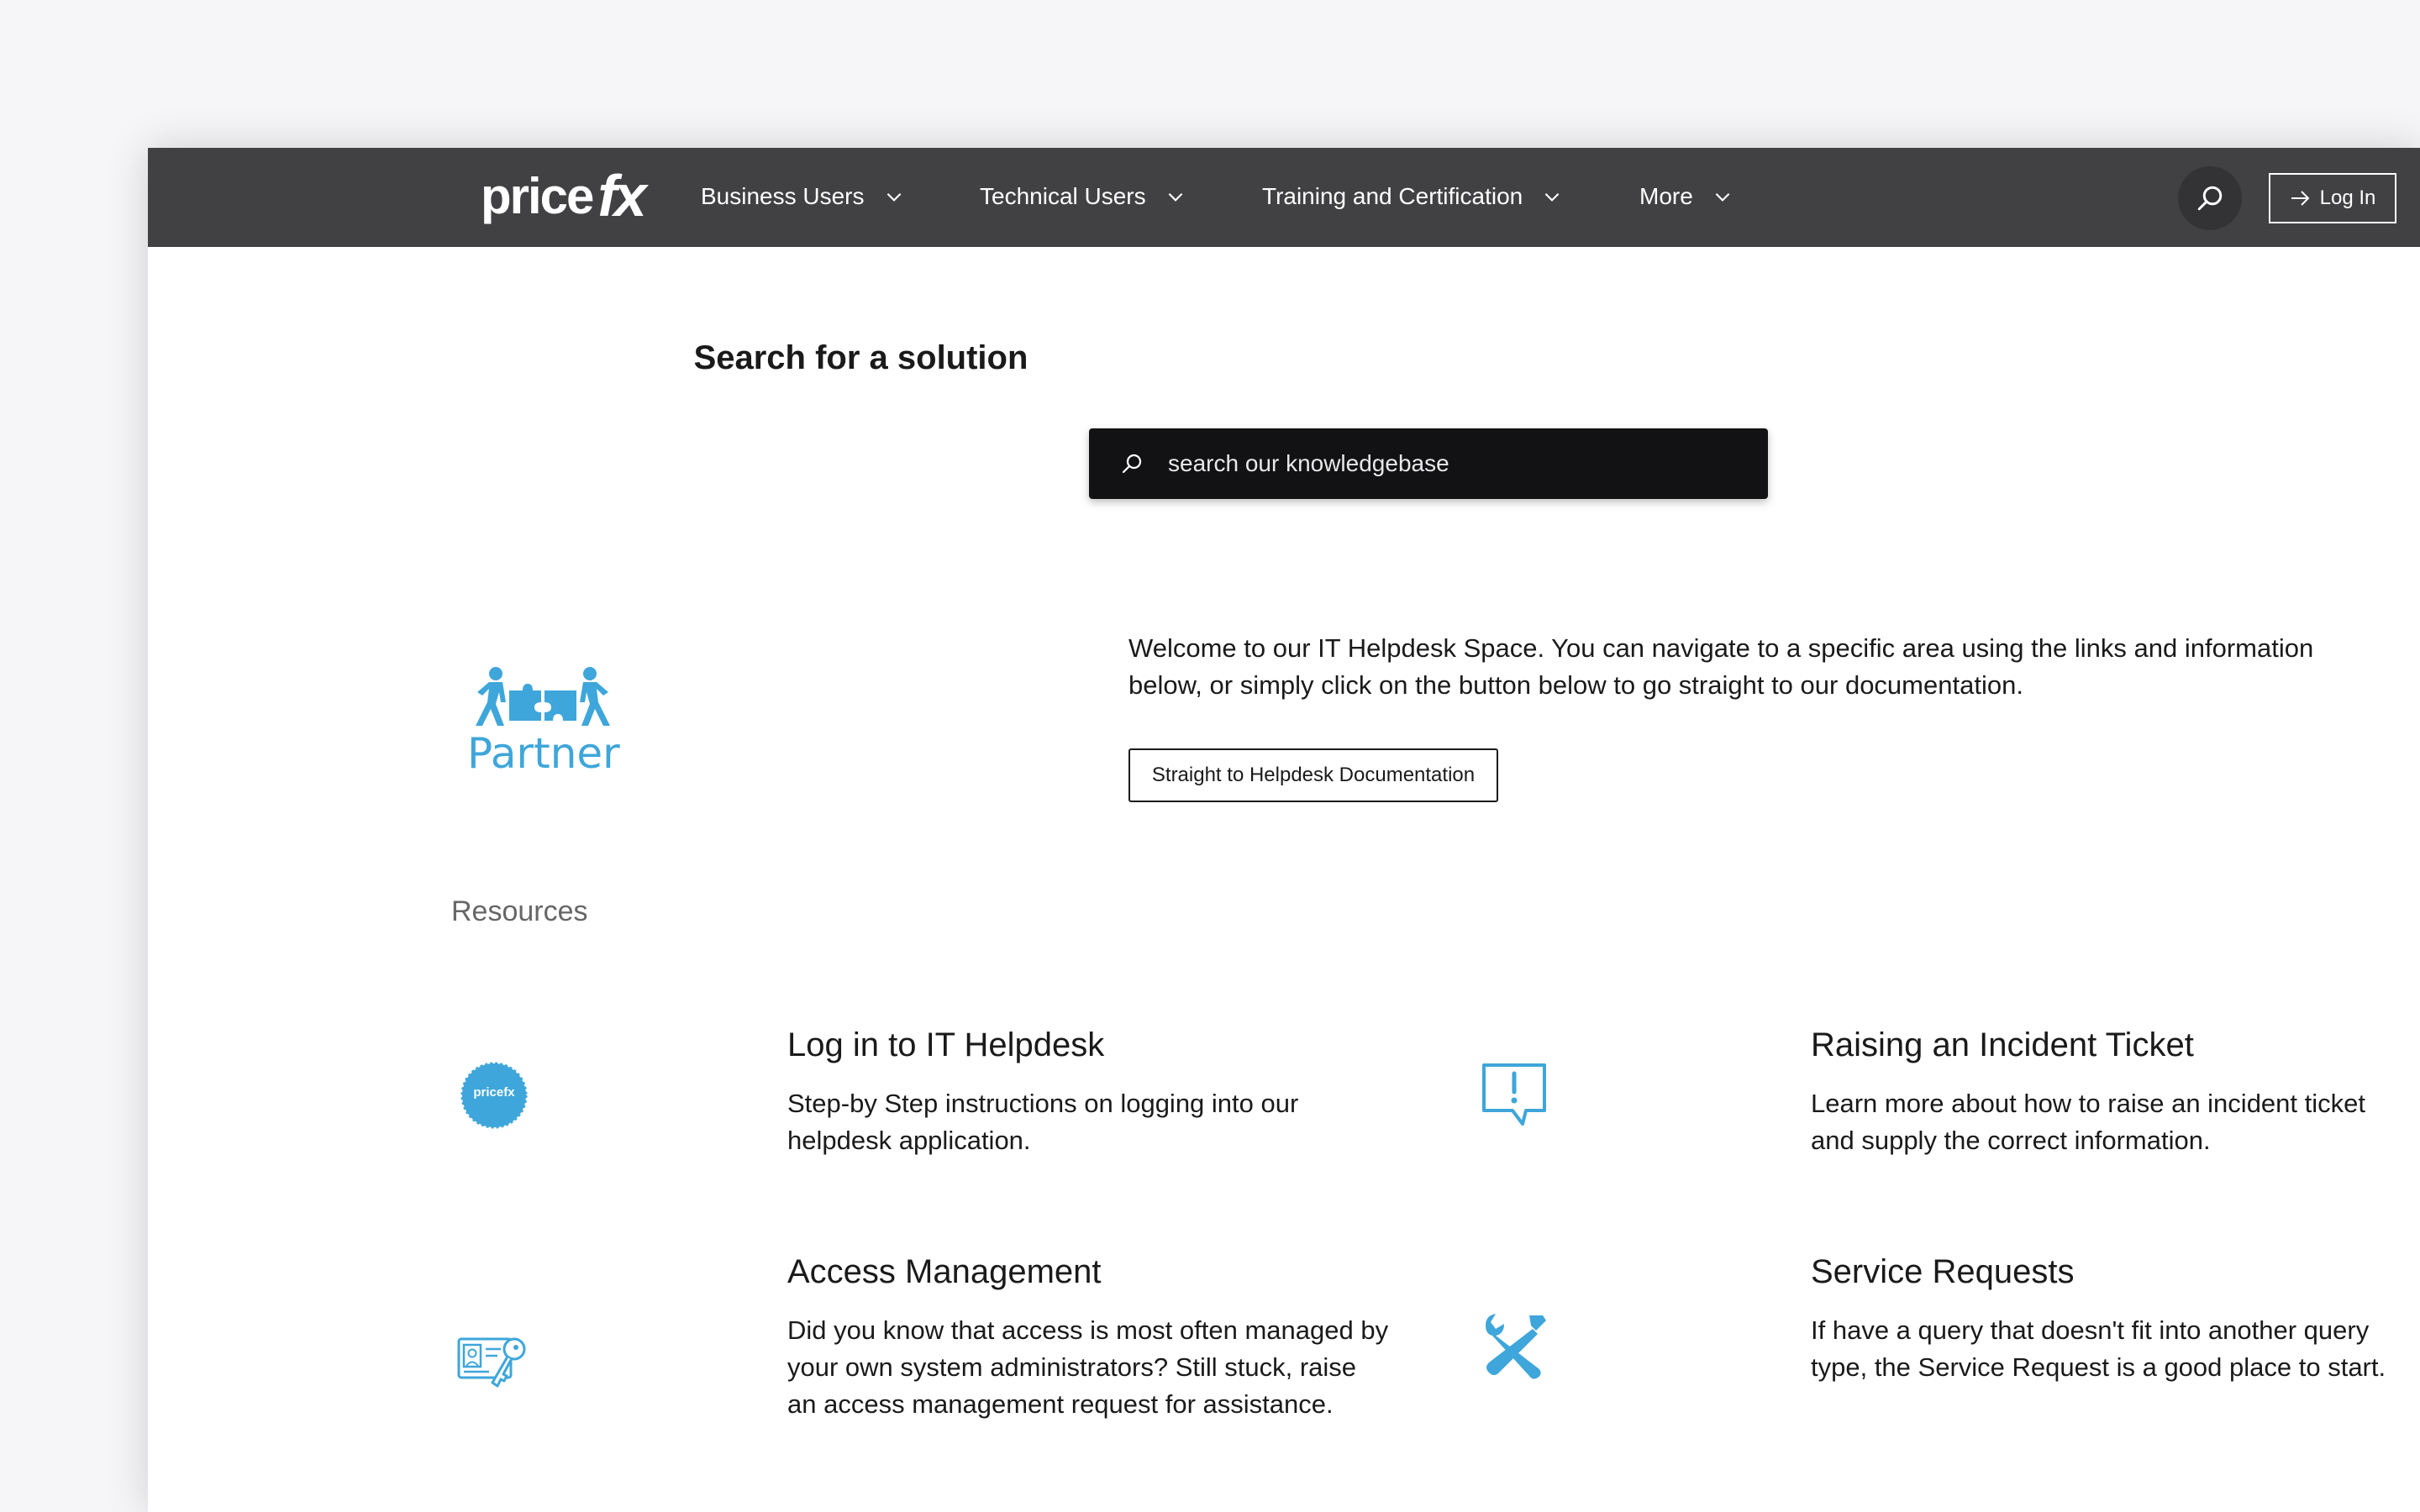  I want to click on nav-business-users-label: Business Users, so click(783, 196).